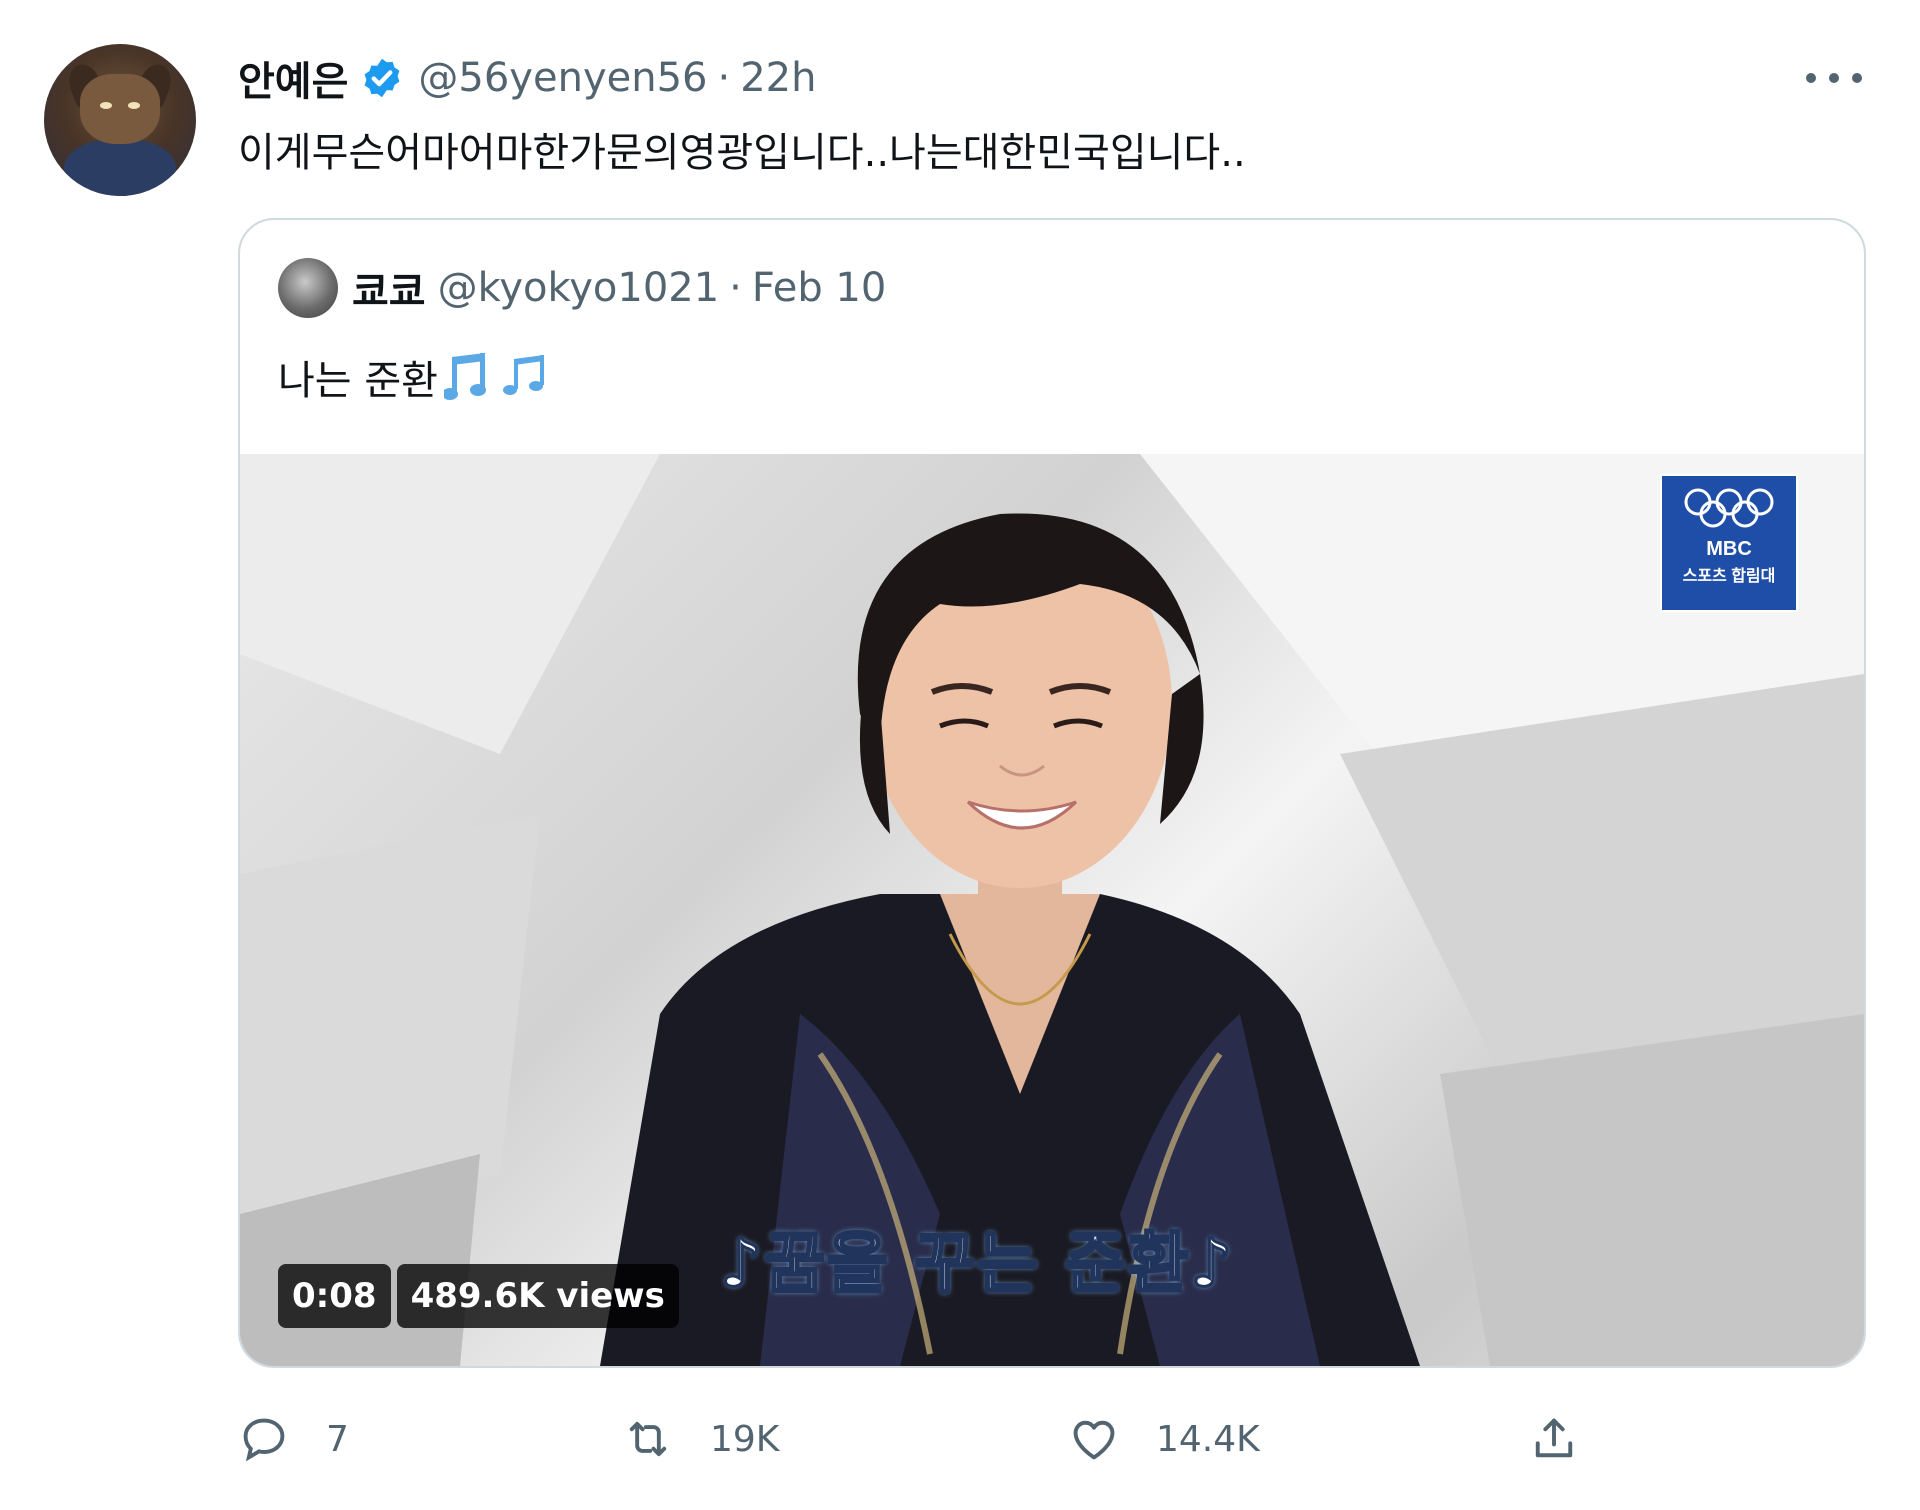  I want to click on video-badges: 0:08 489.6K views, so click(481, 1296).